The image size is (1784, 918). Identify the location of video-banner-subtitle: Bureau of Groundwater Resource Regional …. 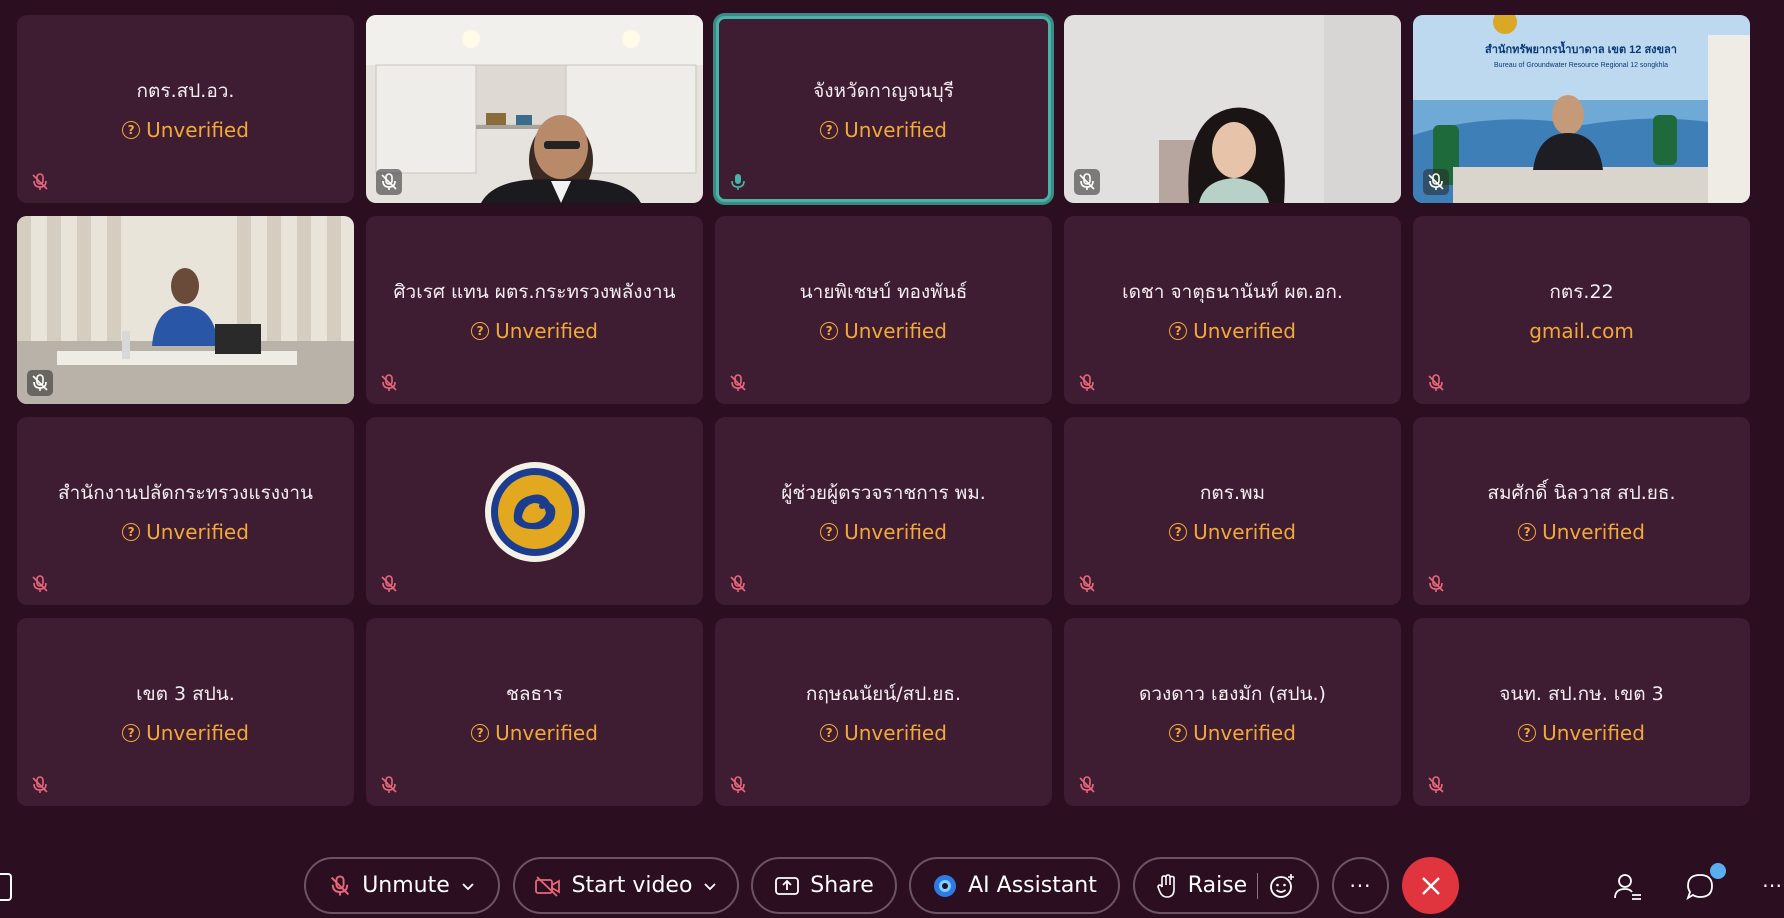
(1581, 65).